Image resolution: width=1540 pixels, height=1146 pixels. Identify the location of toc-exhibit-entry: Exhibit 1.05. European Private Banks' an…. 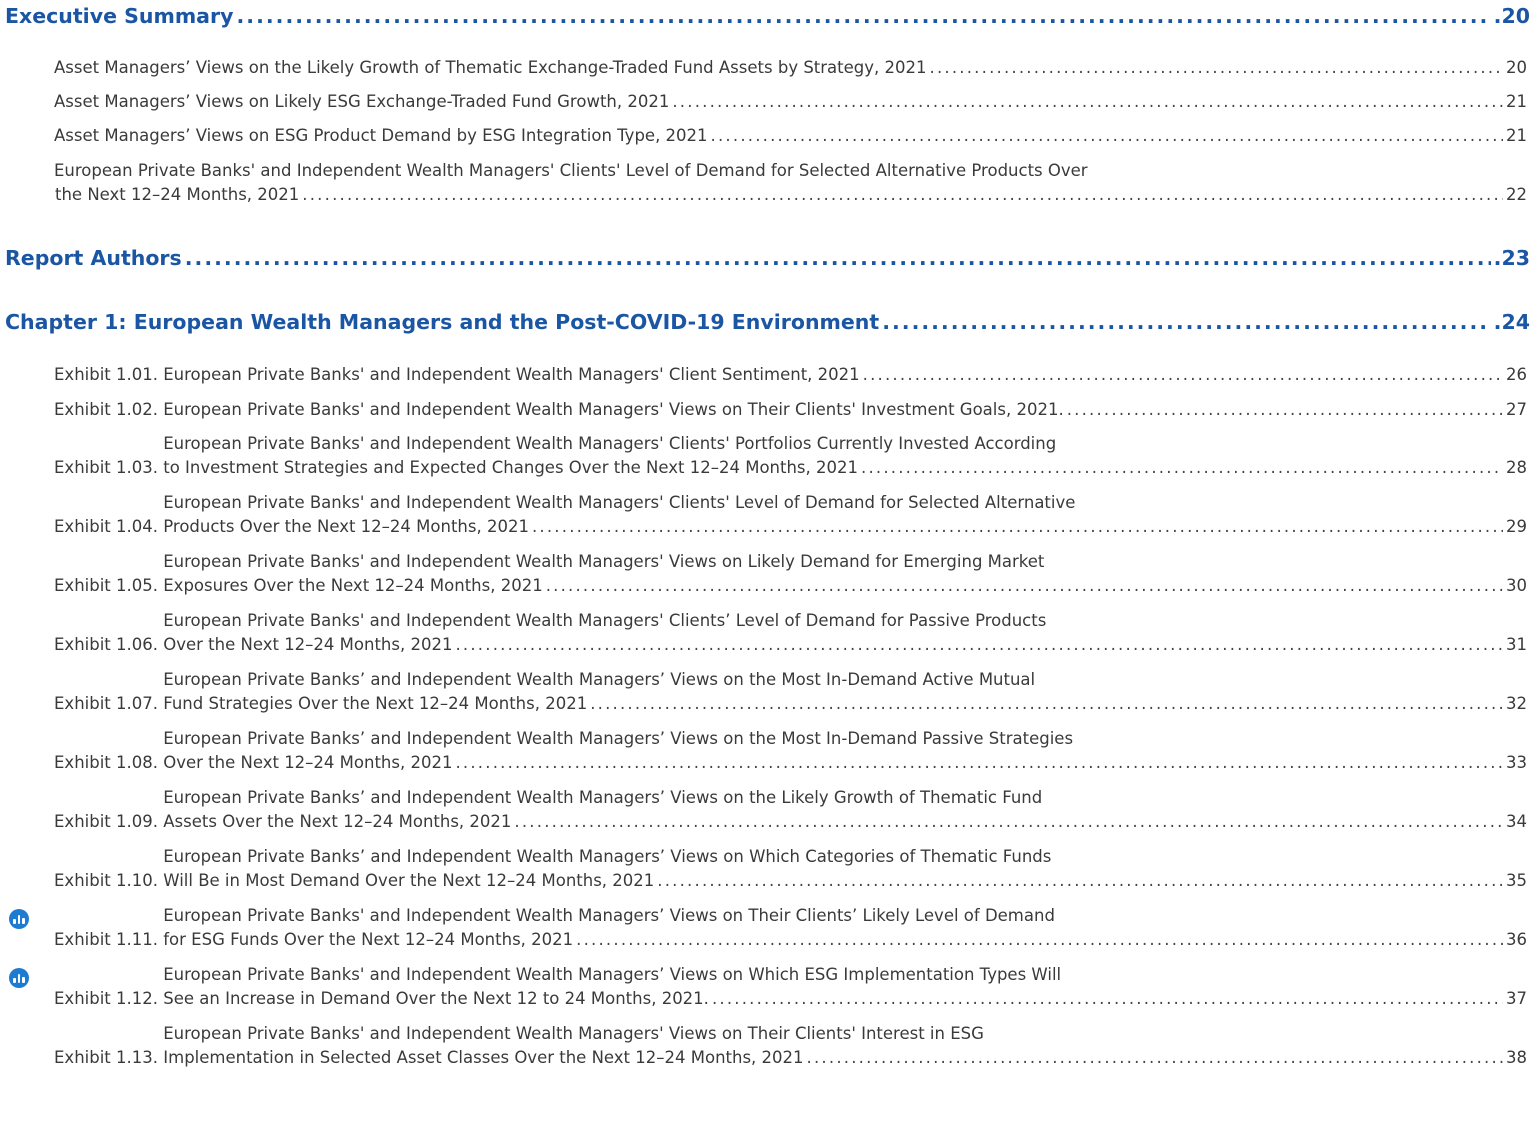
(790, 574).